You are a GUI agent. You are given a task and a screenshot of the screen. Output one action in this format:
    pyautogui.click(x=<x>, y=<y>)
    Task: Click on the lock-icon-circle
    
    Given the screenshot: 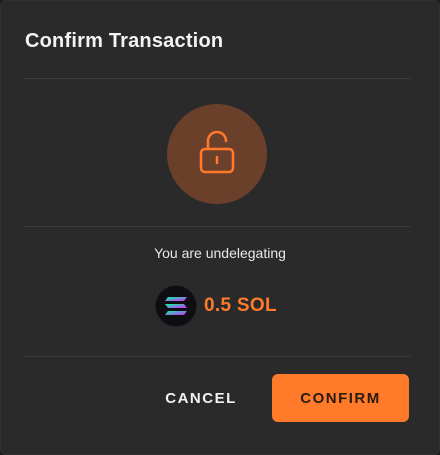 What is the action you would take?
    pyautogui.click(x=217, y=154)
    